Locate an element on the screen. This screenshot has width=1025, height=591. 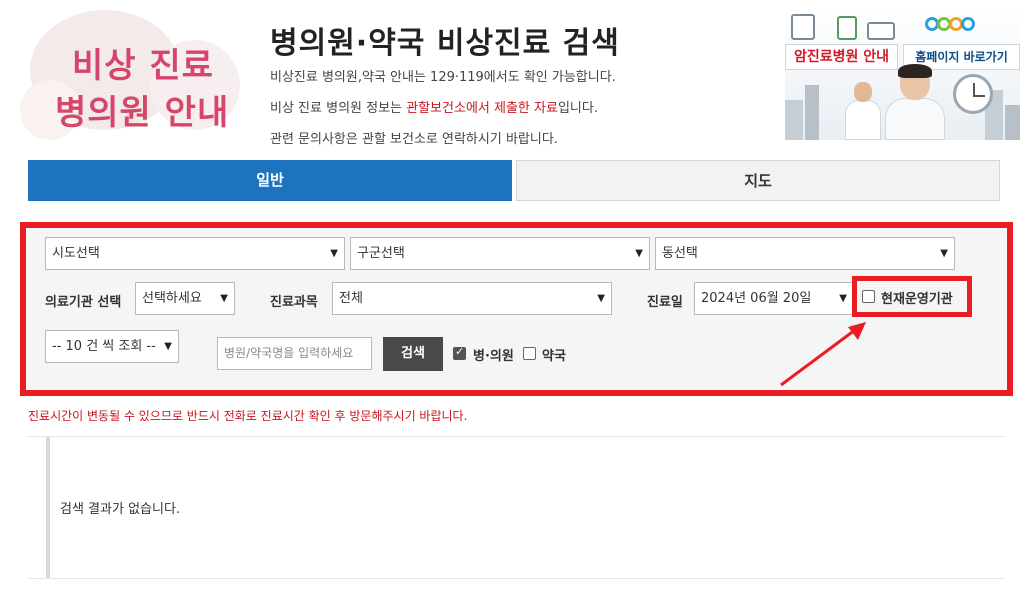
tab-map: 지도 is located at coordinates (758, 180).